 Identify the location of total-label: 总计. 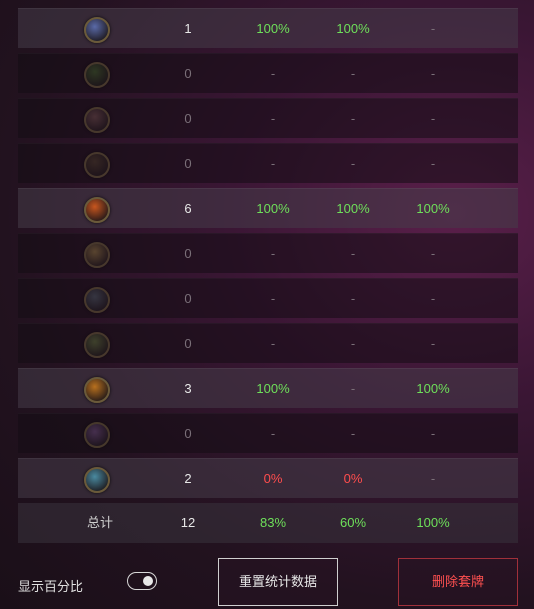
(99, 522).